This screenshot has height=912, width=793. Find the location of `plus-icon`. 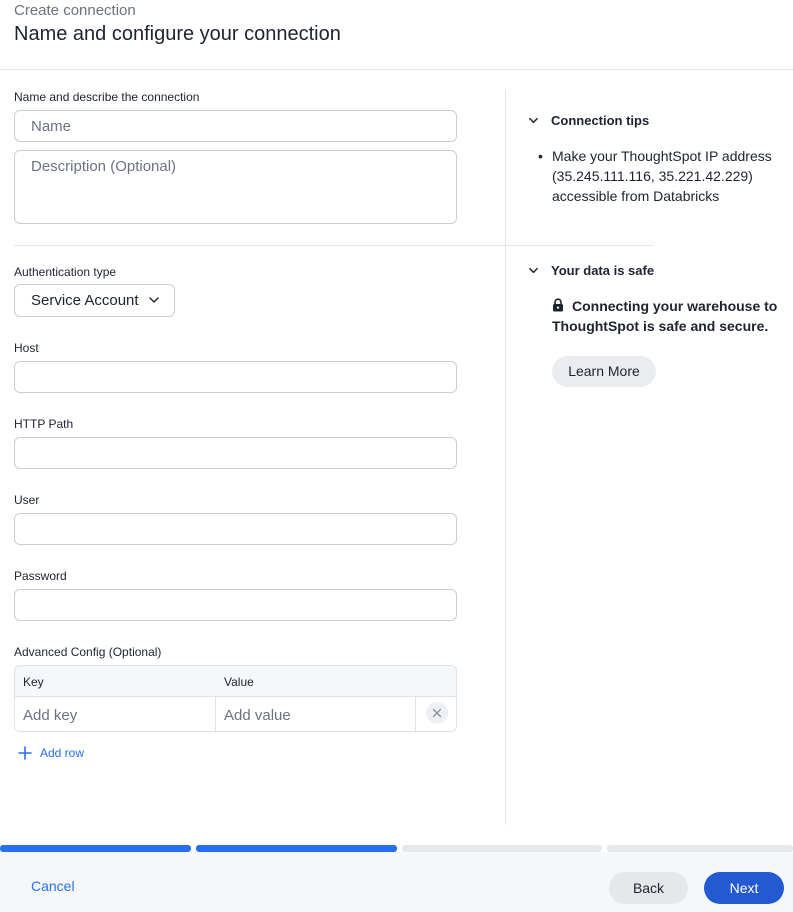

plus-icon is located at coordinates (25, 753).